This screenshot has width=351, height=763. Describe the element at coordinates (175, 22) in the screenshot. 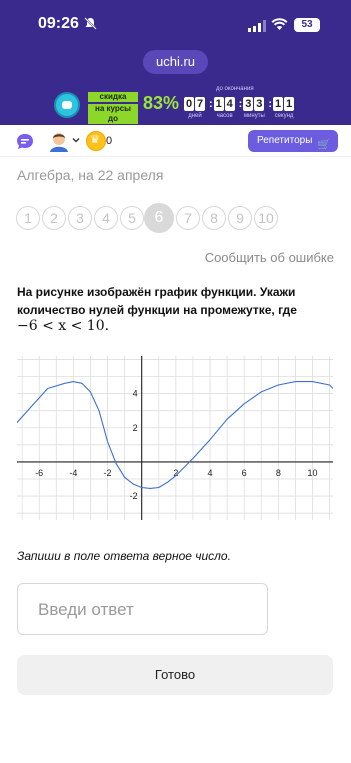

I see `status-bar: 09:26 53` at that location.